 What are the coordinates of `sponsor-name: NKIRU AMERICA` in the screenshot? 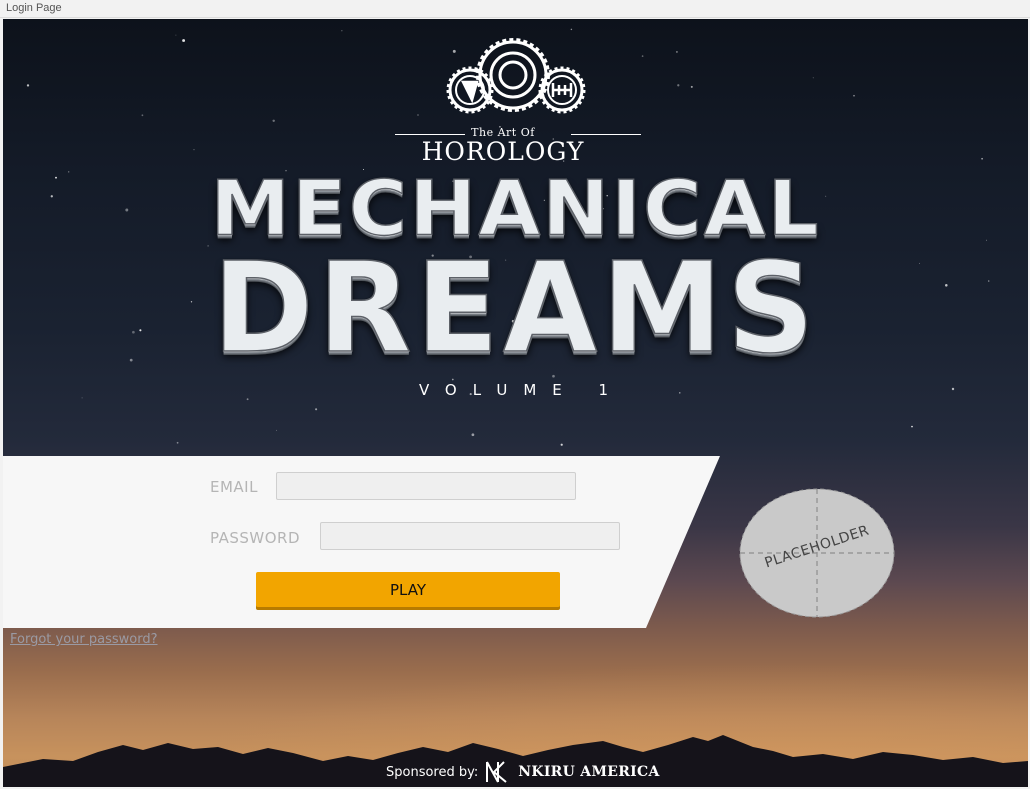 It's located at (589, 772).